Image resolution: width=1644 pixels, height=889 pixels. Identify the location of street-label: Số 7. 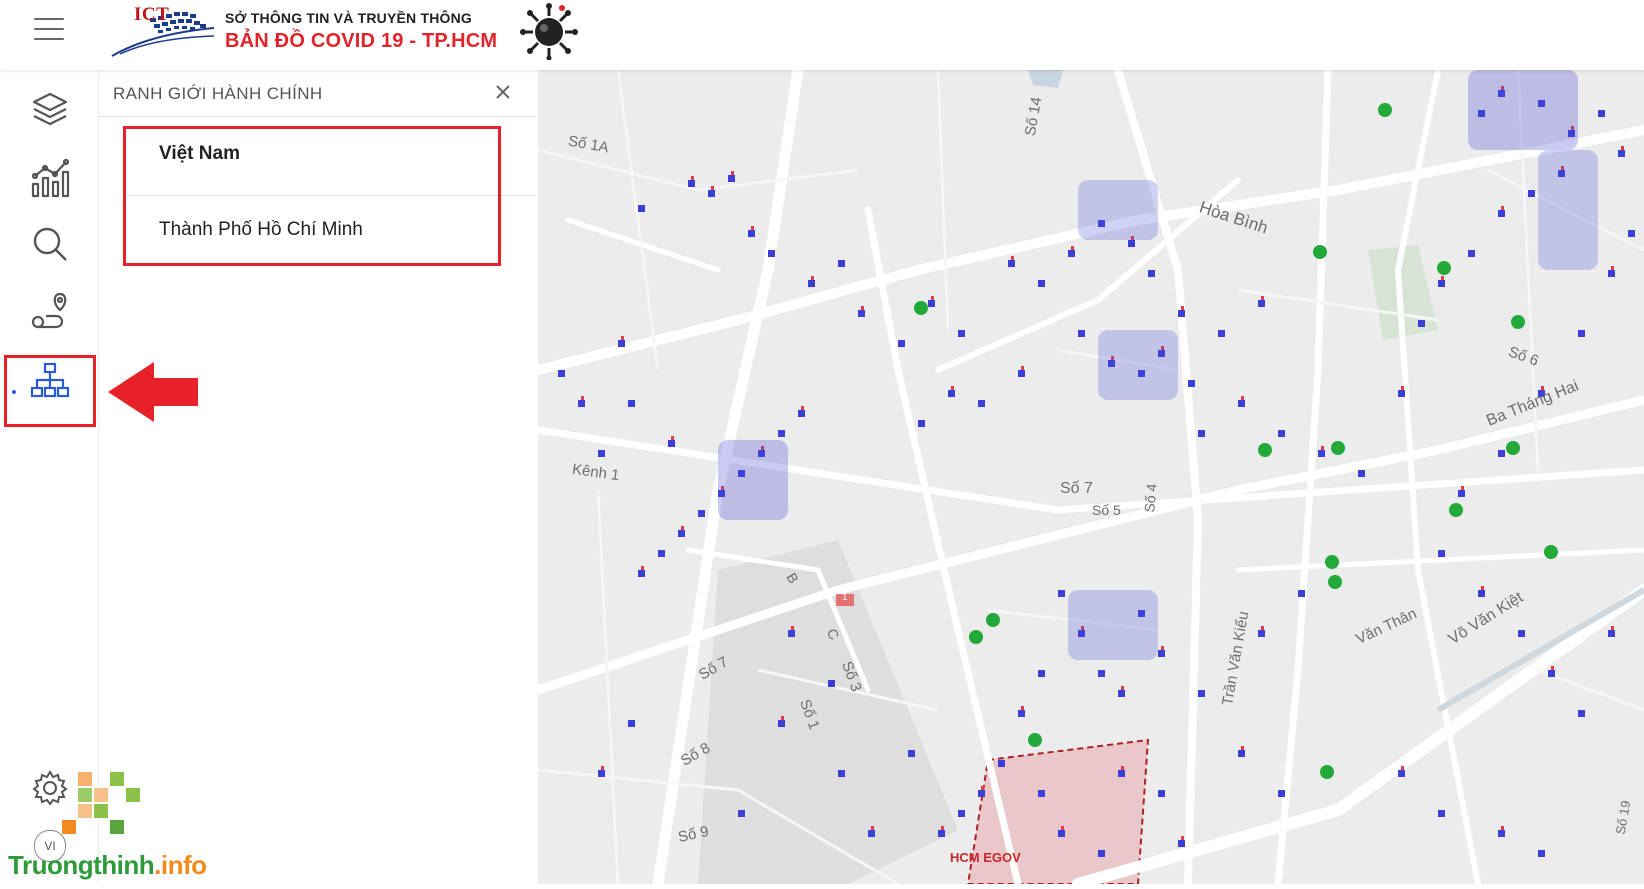
(1076, 488).